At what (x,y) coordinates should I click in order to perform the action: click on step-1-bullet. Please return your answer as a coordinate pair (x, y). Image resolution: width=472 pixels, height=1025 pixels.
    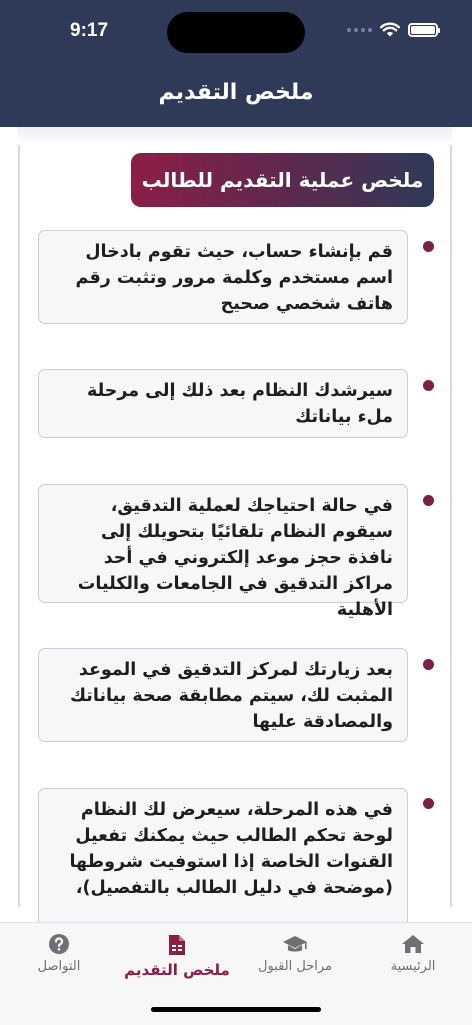
    Looking at the image, I should click on (428, 246).